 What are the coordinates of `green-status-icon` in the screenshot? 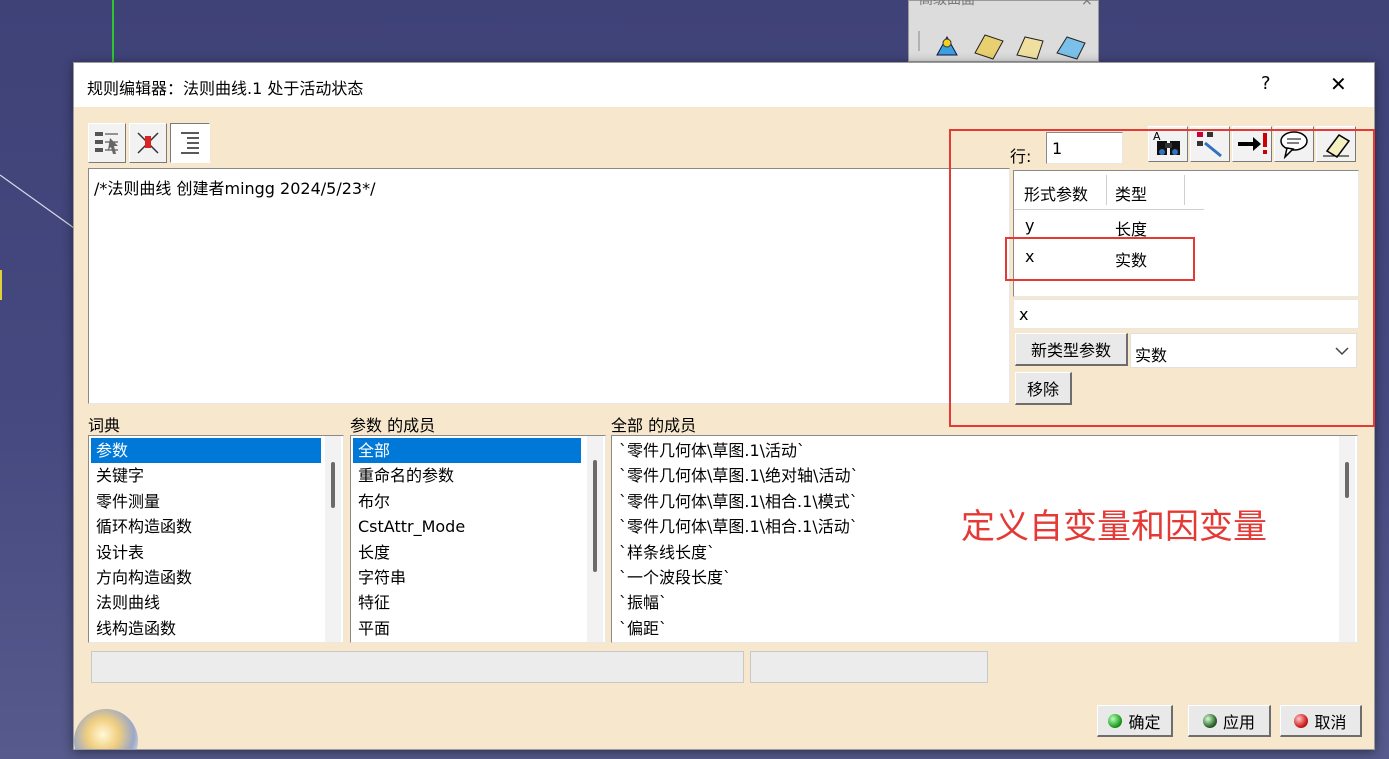 It's located at (1115, 720).